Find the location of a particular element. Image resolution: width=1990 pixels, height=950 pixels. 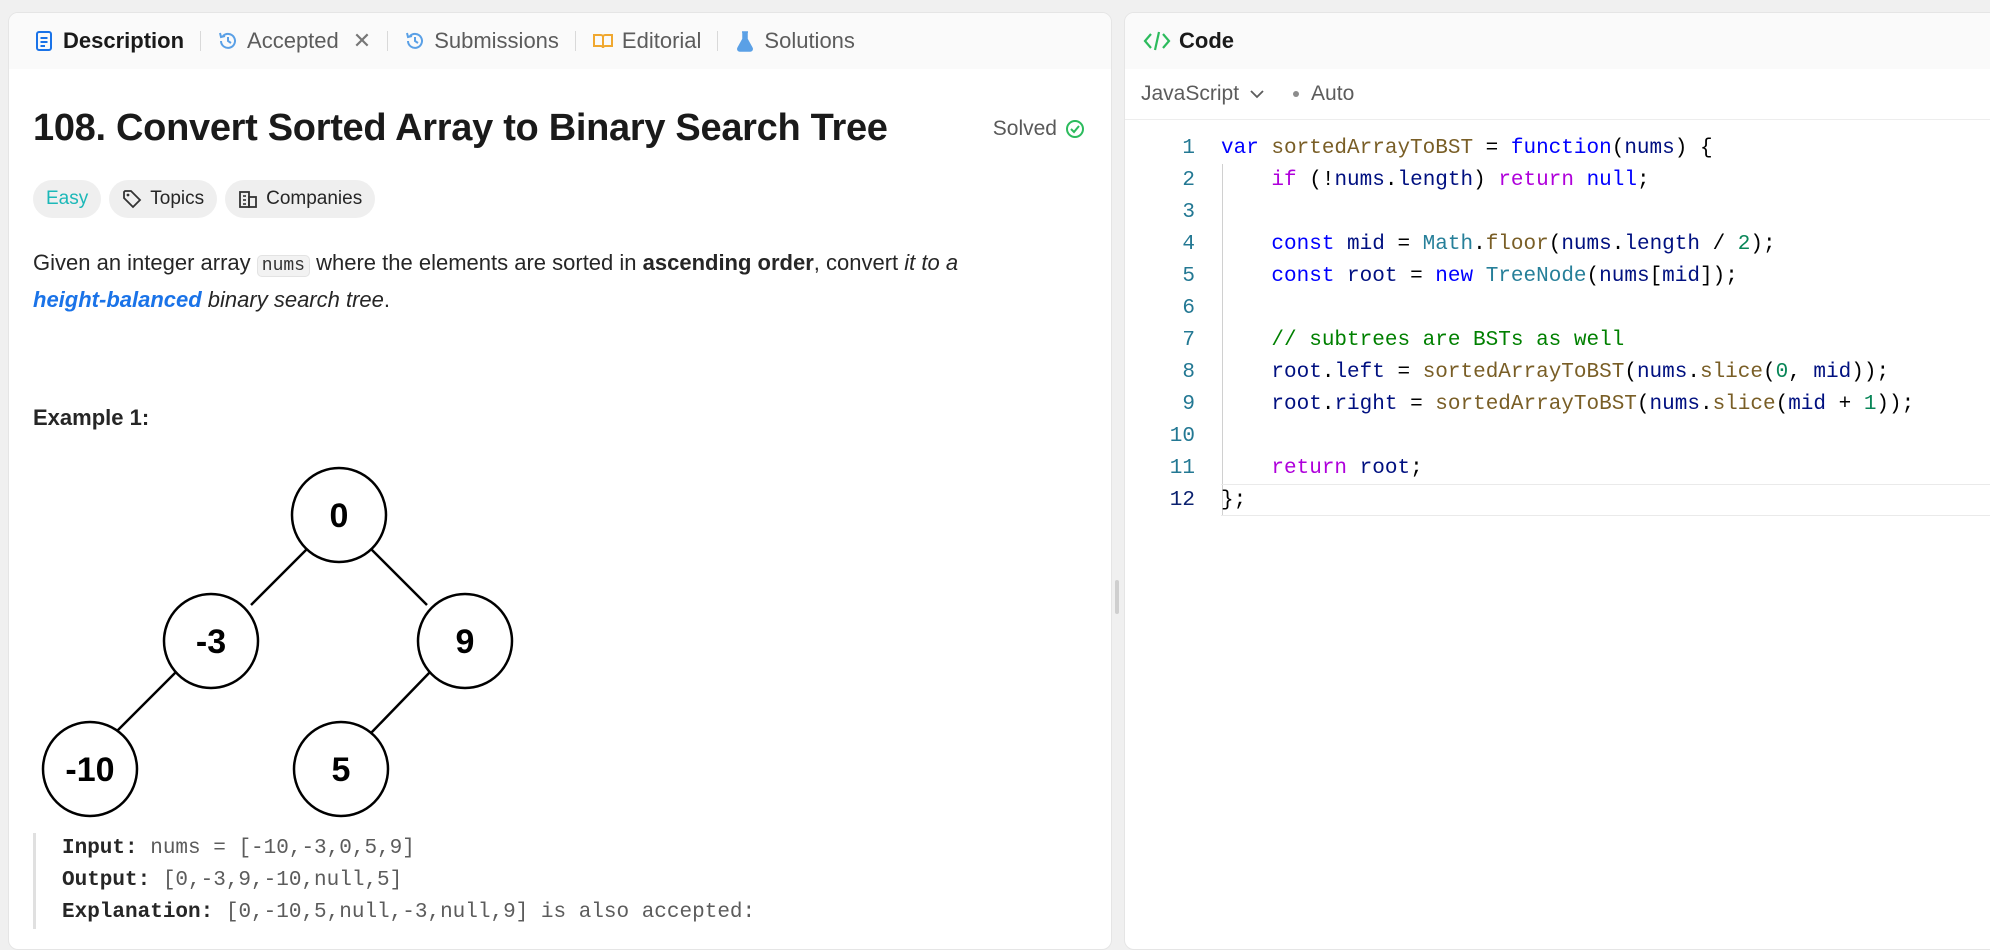

code-panel-header: Code is located at coordinates (1557, 41).